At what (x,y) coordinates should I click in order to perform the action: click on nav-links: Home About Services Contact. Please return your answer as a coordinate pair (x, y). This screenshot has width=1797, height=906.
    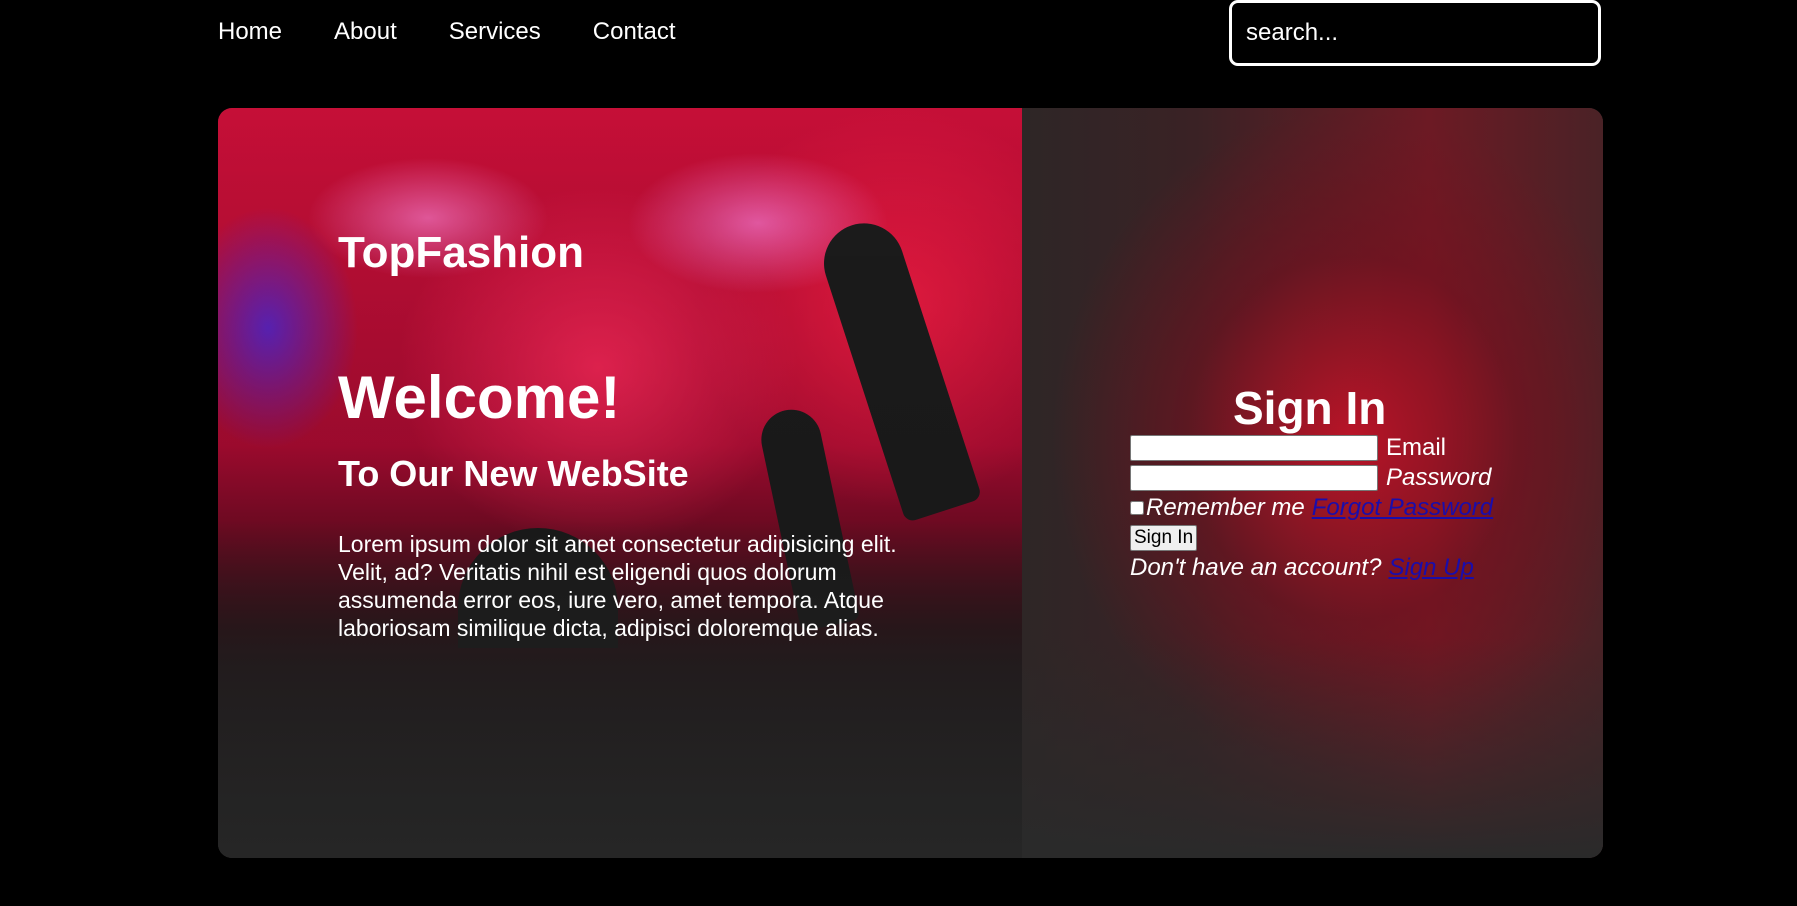
    Looking at the image, I should click on (473, 32).